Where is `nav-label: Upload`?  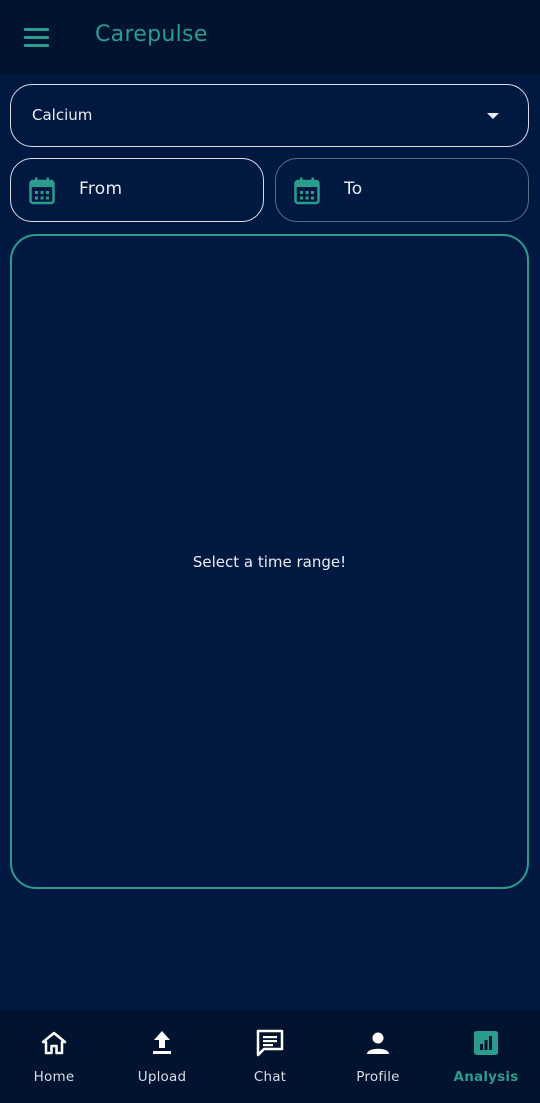
nav-label: Upload is located at coordinates (162, 1077).